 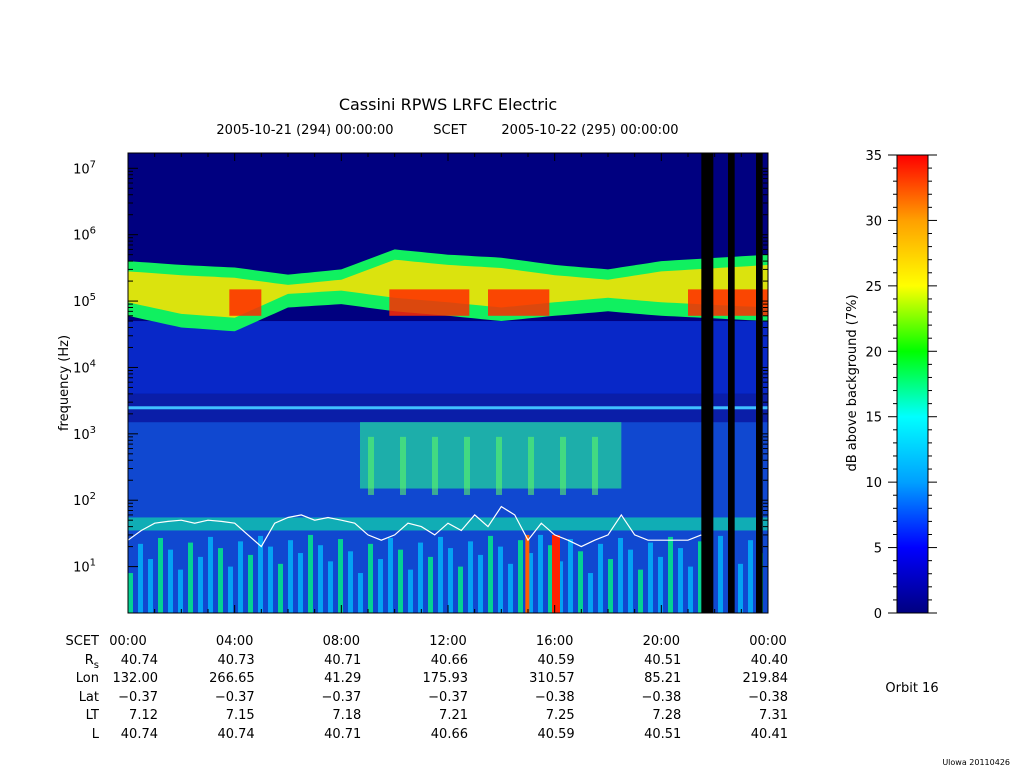 What do you see at coordinates (87, 678) in the screenshot?
I see `ephemeris-row-label-main: Lon` at bounding box center [87, 678].